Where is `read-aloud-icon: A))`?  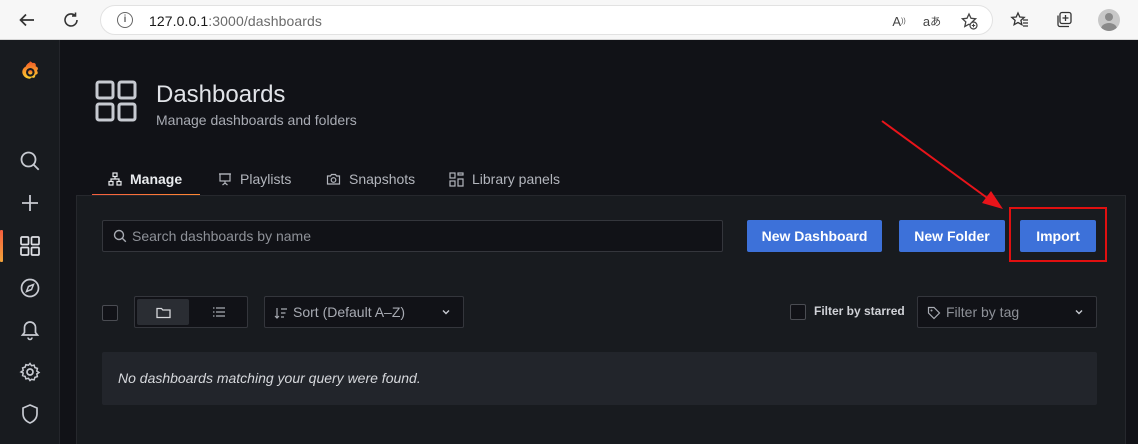
read-aloud-icon: A)) is located at coordinates (899, 21).